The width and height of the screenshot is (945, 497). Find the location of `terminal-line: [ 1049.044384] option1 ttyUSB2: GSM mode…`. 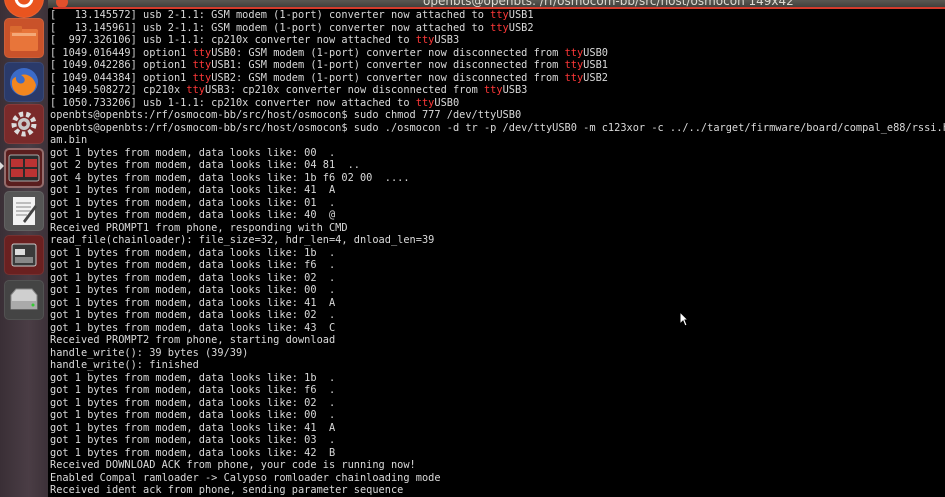

terminal-line: [ 1049.044384] option1 ttyUSB2: GSM mode… is located at coordinates (497, 78).